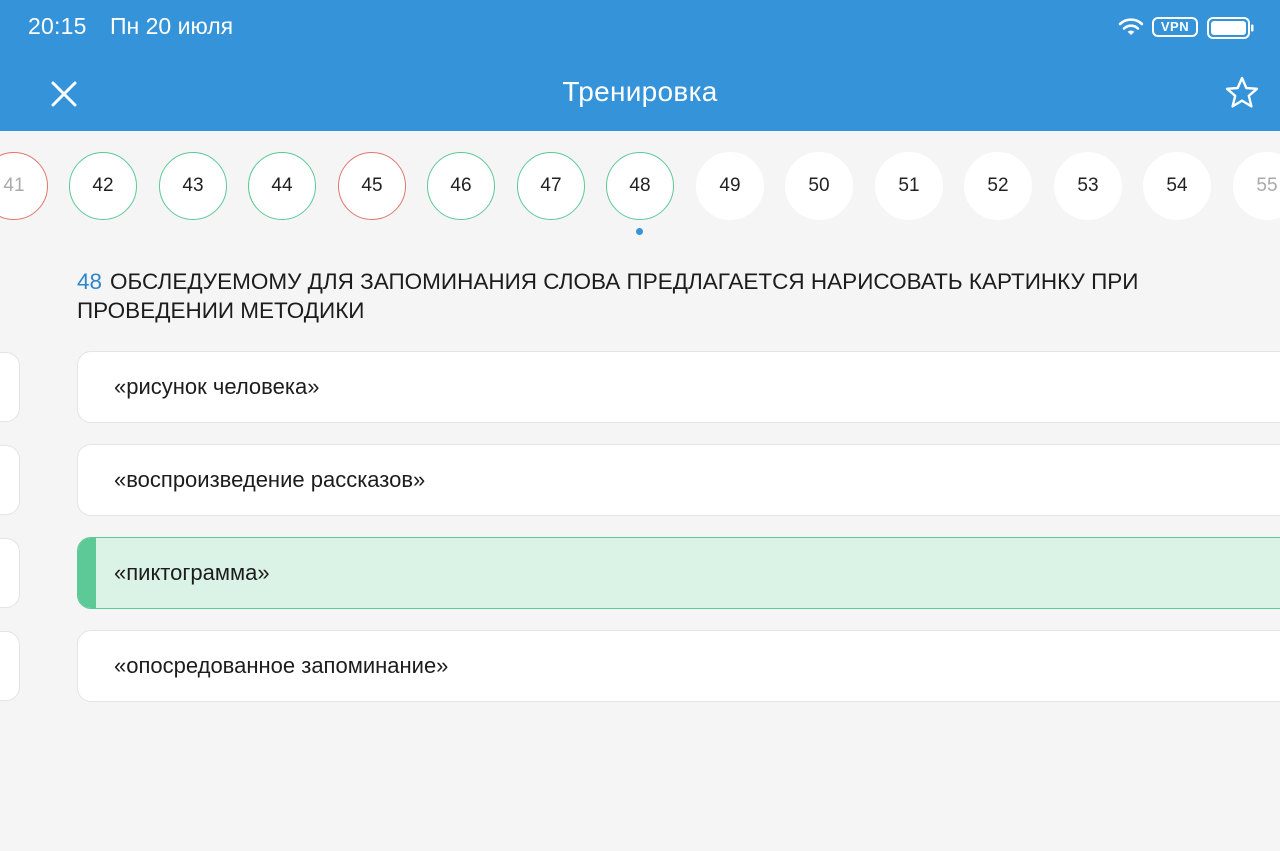  I want to click on question-number-48: 48, so click(640, 186).